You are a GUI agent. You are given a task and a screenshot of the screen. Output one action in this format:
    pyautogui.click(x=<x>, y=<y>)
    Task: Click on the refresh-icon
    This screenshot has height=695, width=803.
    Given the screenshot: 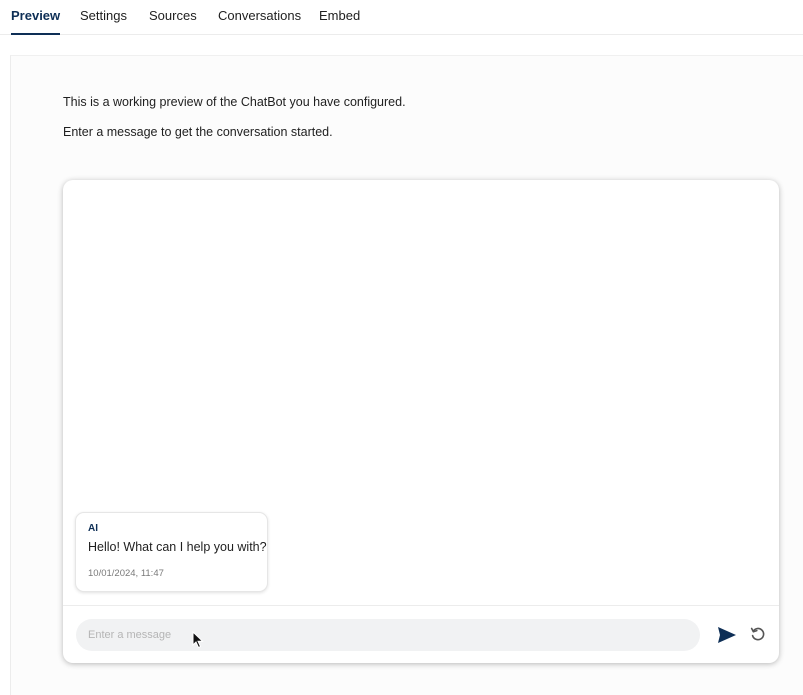 What is the action you would take?
    pyautogui.click(x=758, y=634)
    